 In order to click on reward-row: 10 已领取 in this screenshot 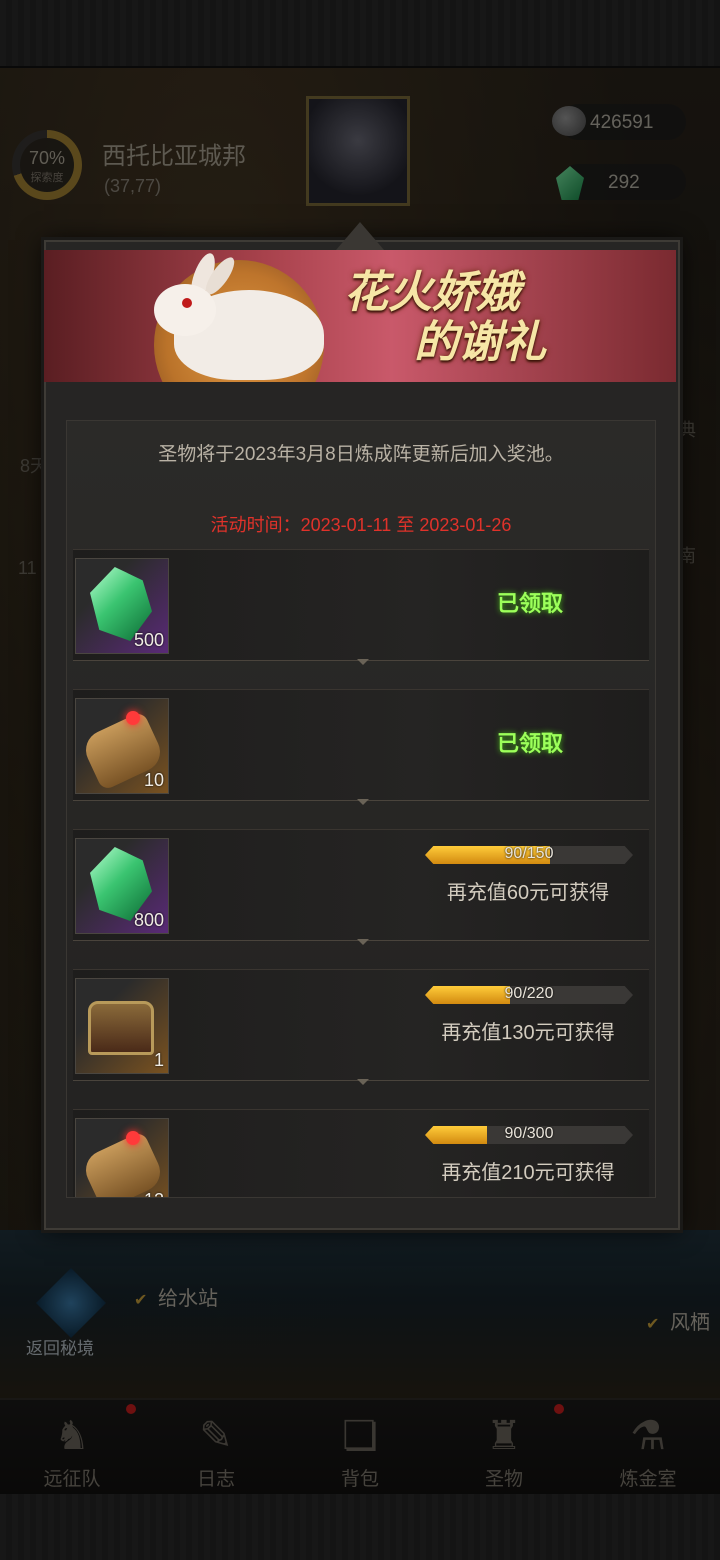, I will do `click(361, 745)`.